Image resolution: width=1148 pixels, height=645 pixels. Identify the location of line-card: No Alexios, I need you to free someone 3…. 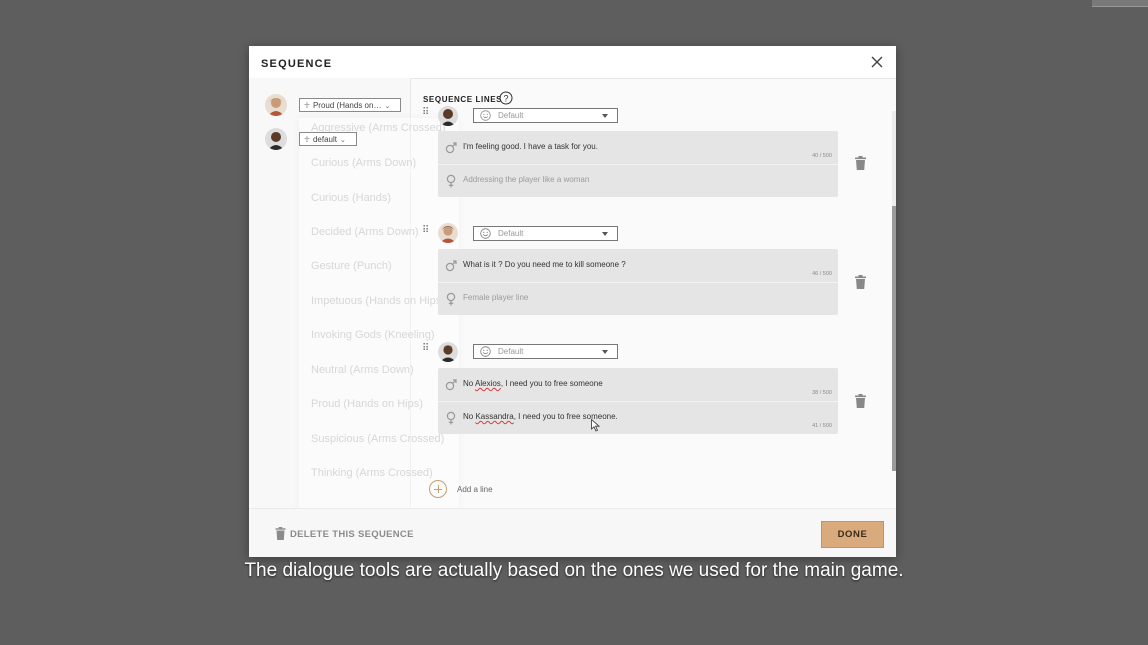
(638, 401).